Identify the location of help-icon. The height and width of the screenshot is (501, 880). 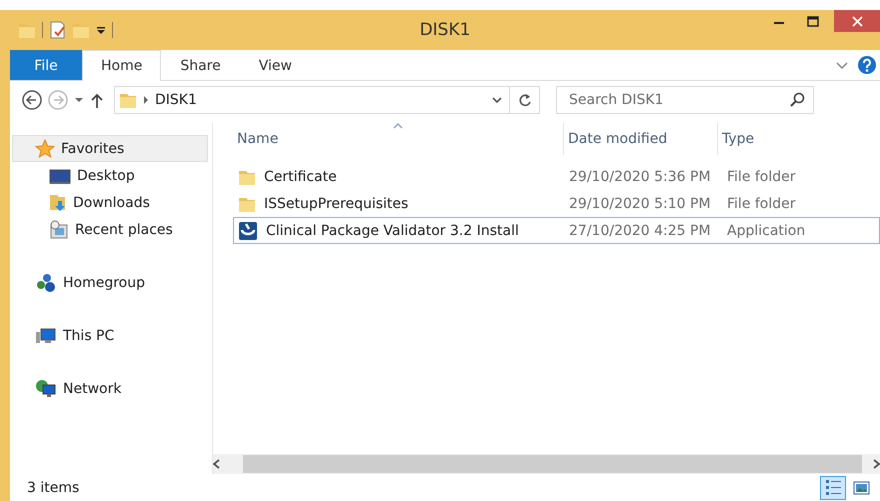
(867, 65).